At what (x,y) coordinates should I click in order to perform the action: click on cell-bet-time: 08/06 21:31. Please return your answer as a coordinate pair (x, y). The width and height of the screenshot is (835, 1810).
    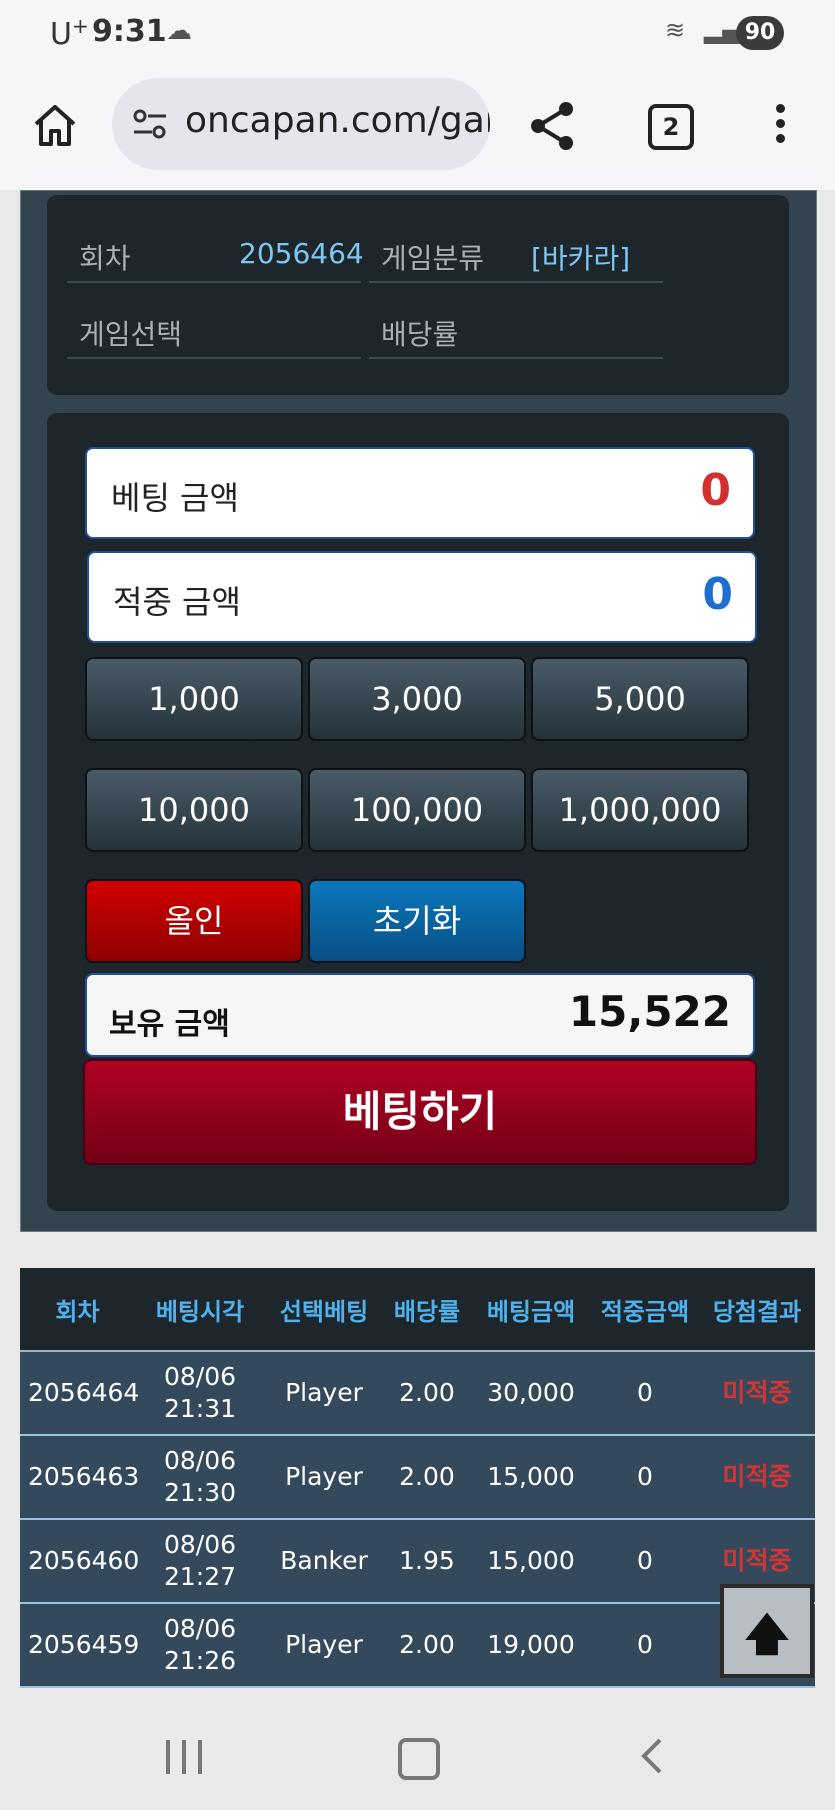
    Looking at the image, I should click on (200, 1393).